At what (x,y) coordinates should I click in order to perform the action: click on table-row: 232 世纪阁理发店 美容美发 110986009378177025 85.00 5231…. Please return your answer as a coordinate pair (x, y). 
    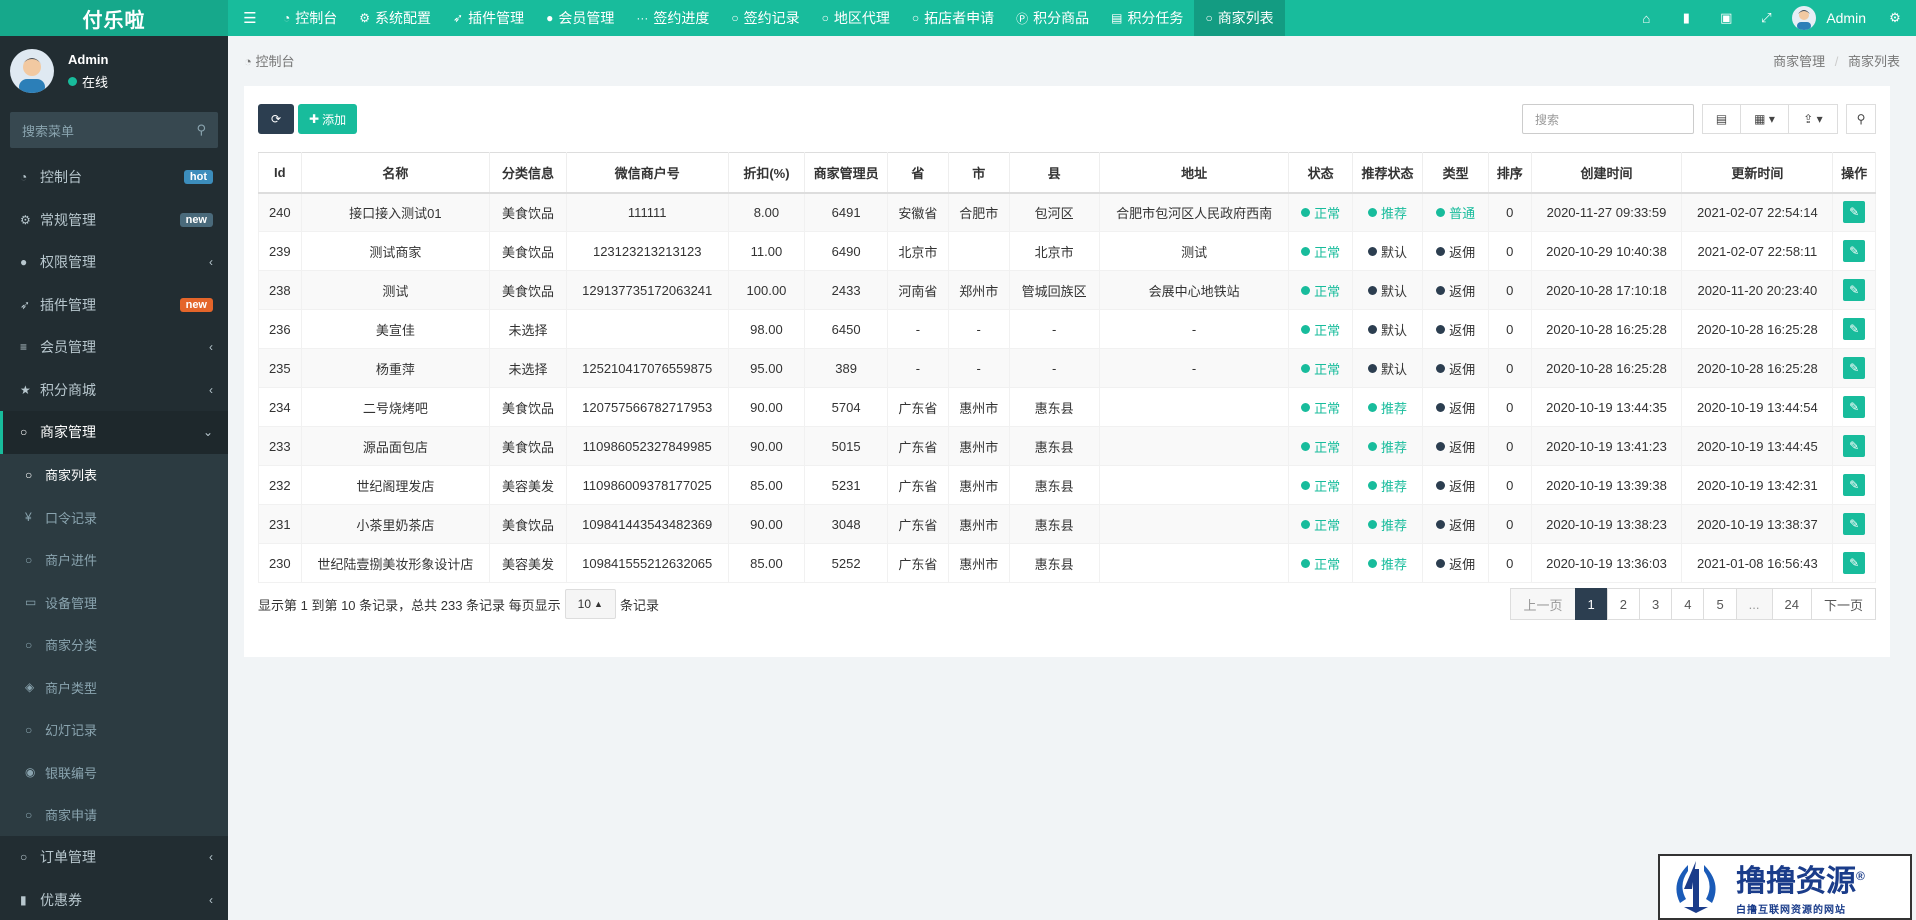
    Looking at the image, I should click on (1067, 485).